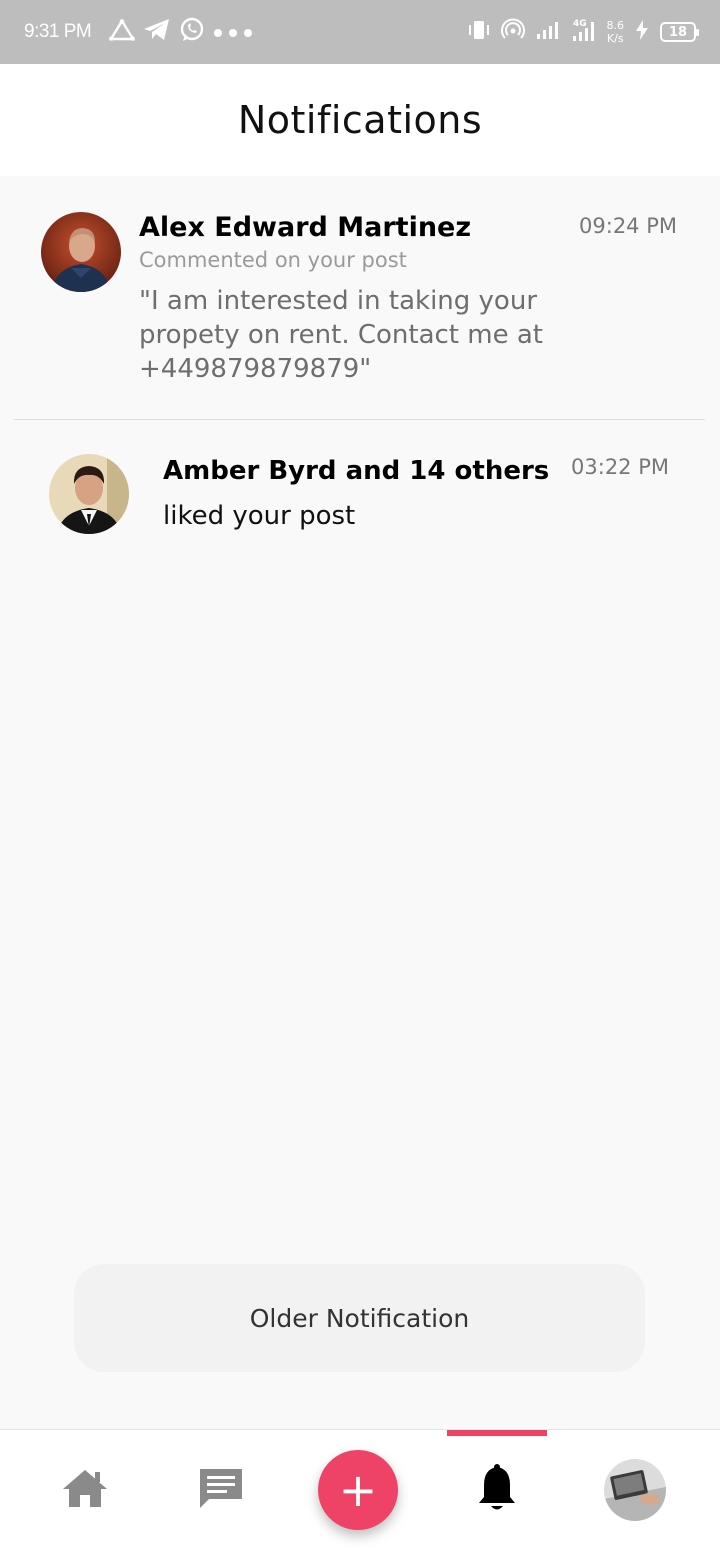 The height and width of the screenshot is (1548, 720). Describe the element at coordinates (628, 226) in the screenshot. I see `notification-time: 09:24 PM` at that location.